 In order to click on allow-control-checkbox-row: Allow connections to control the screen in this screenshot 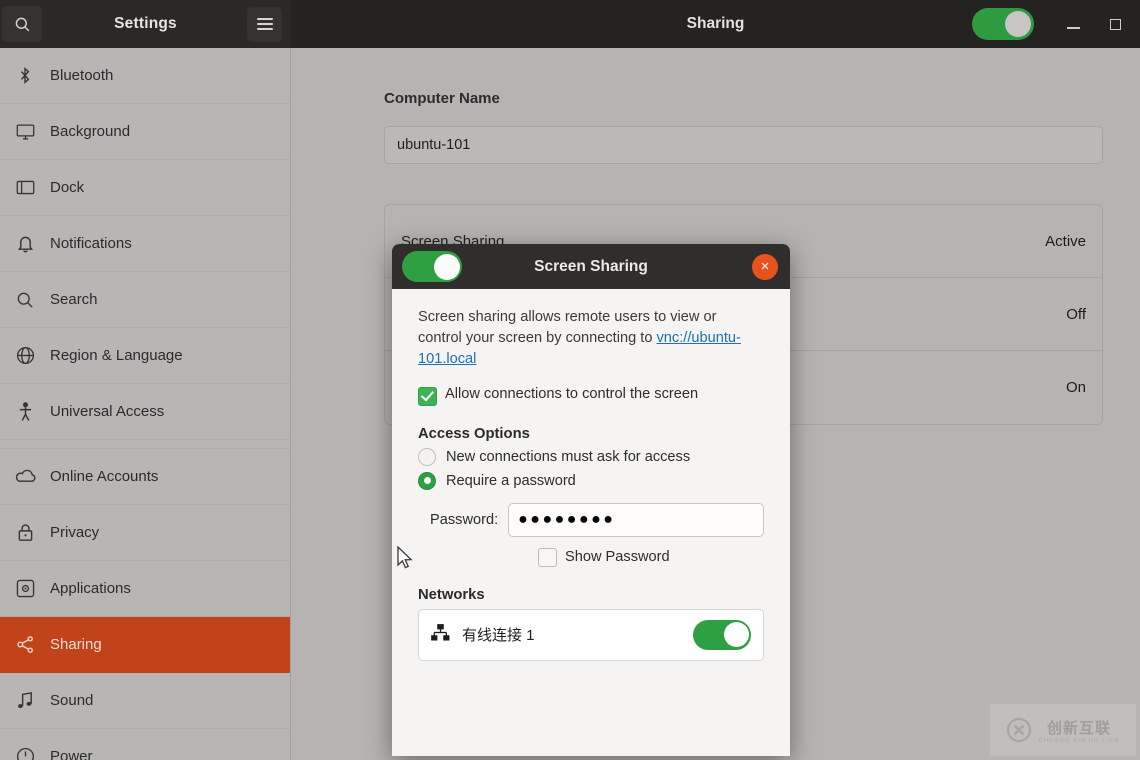, I will do `click(591, 396)`.